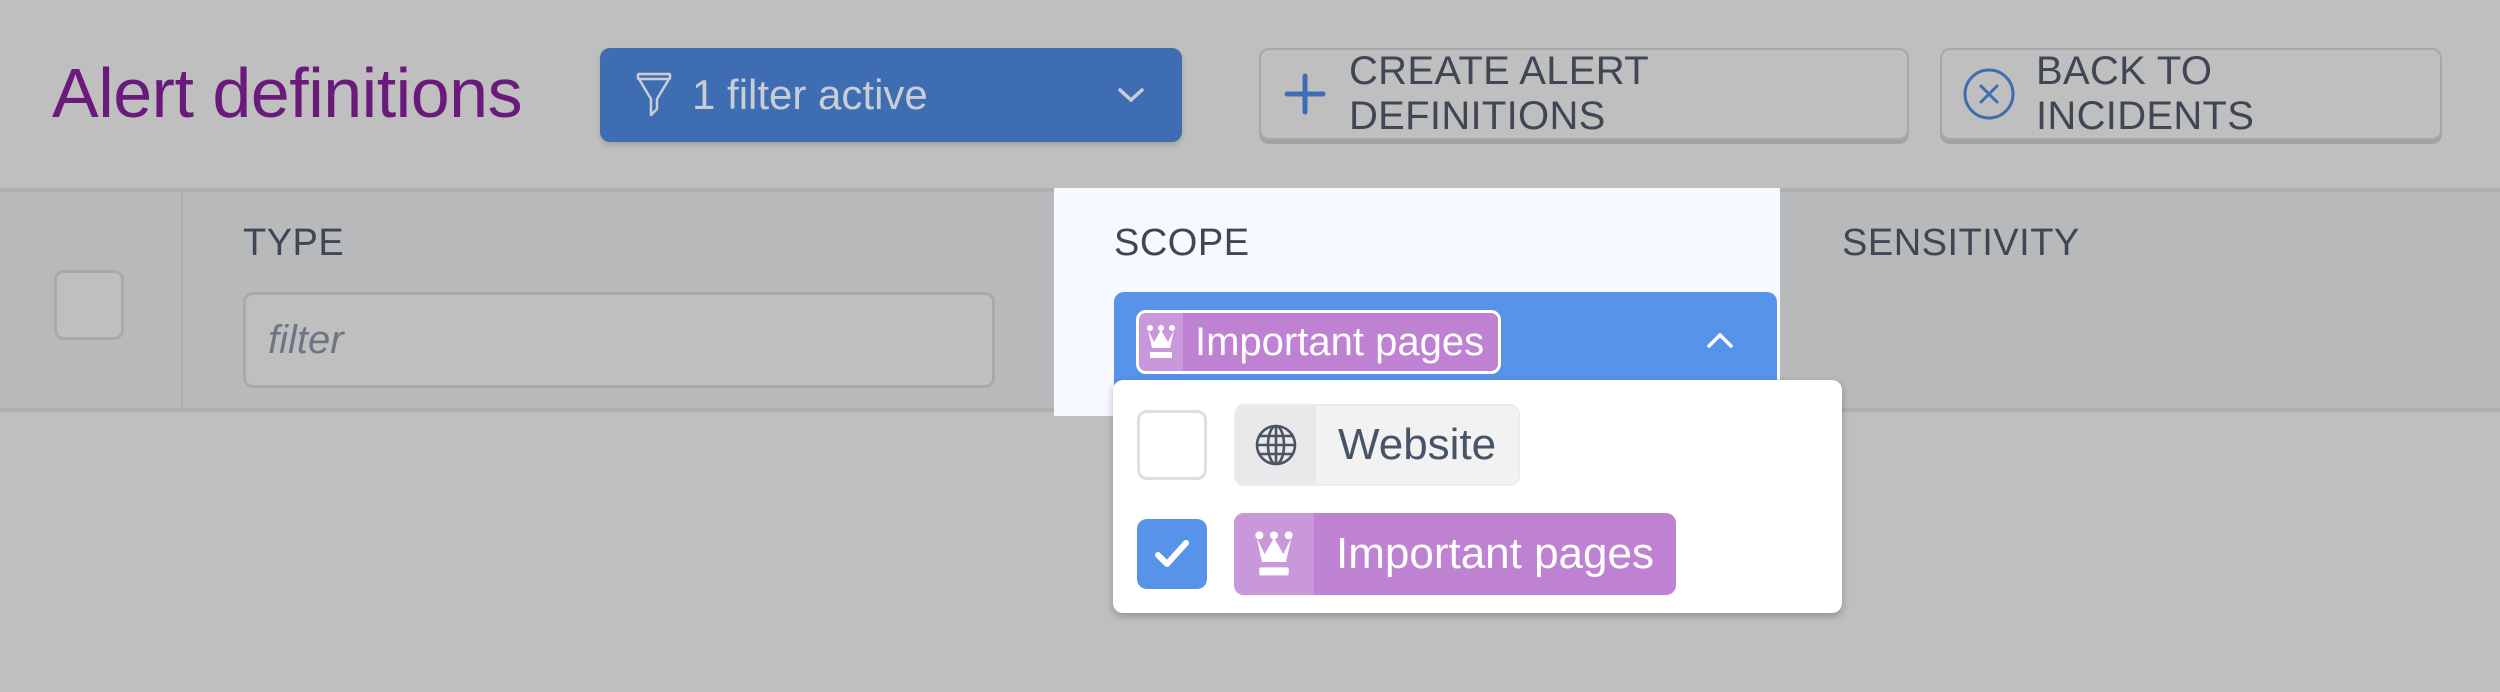  I want to click on plus-icon, so click(1305, 94).